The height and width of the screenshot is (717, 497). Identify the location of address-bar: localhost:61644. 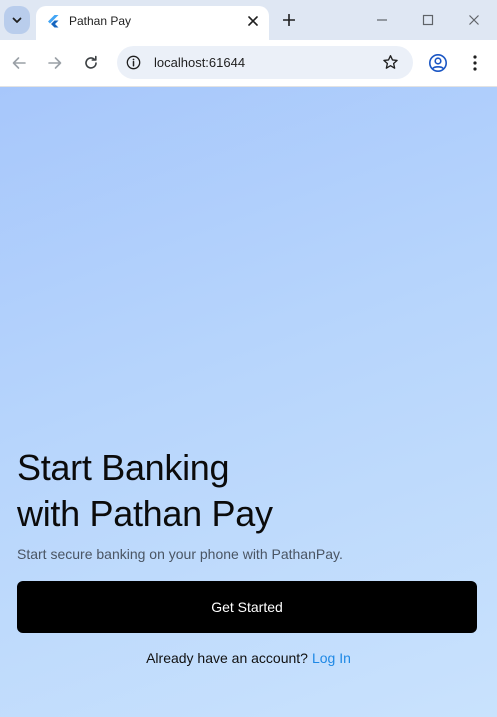
(265, 62).